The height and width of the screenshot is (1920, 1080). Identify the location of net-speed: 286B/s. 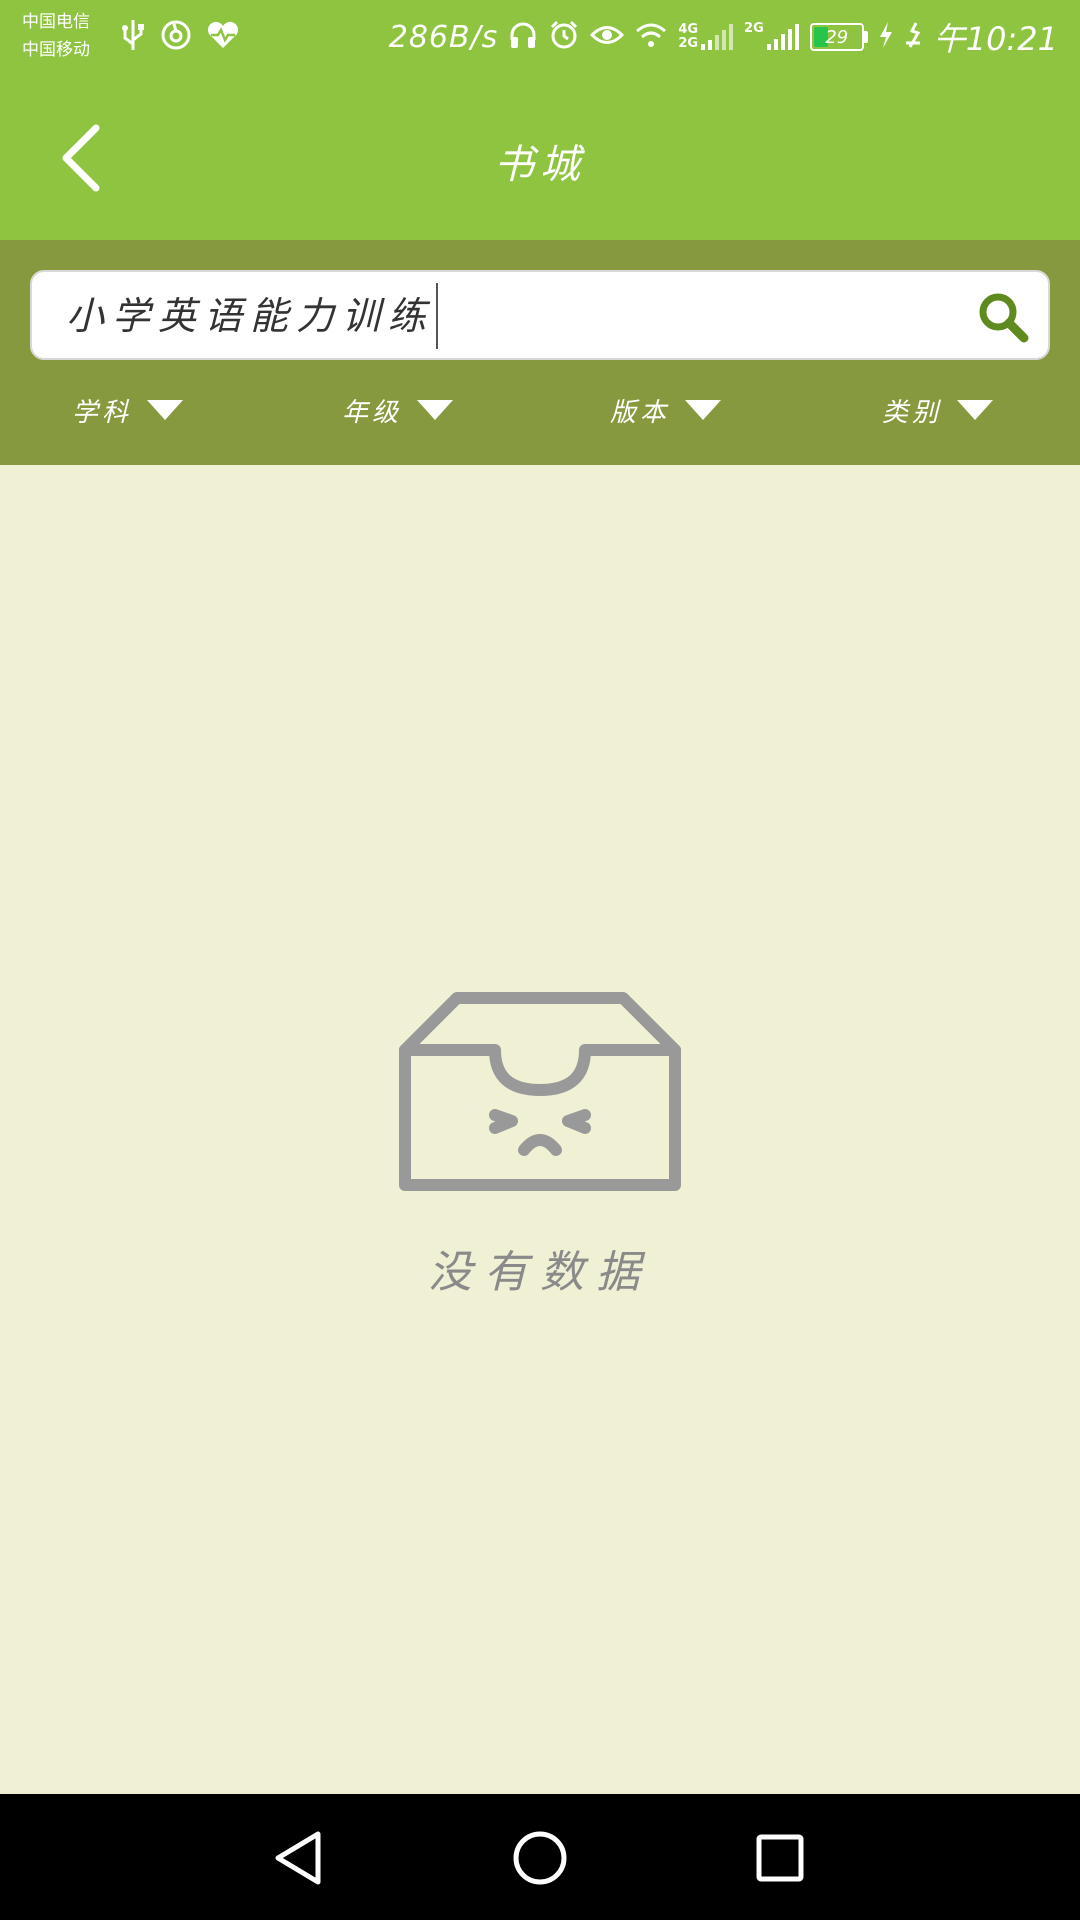
(443, 37).